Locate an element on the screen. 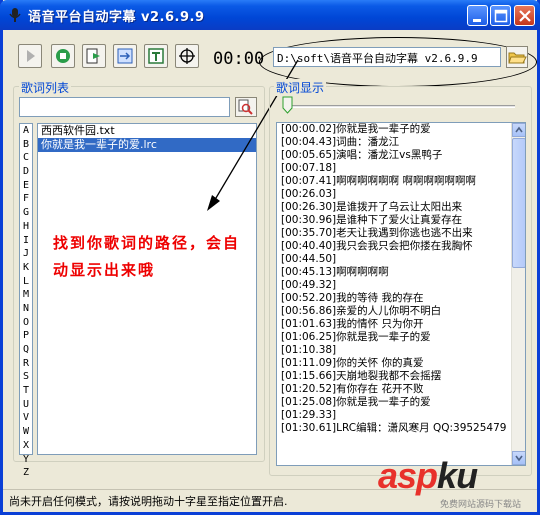 This screenshot has width=540, height=515. alphabet-letter: I is located at coordinates (26, 241).